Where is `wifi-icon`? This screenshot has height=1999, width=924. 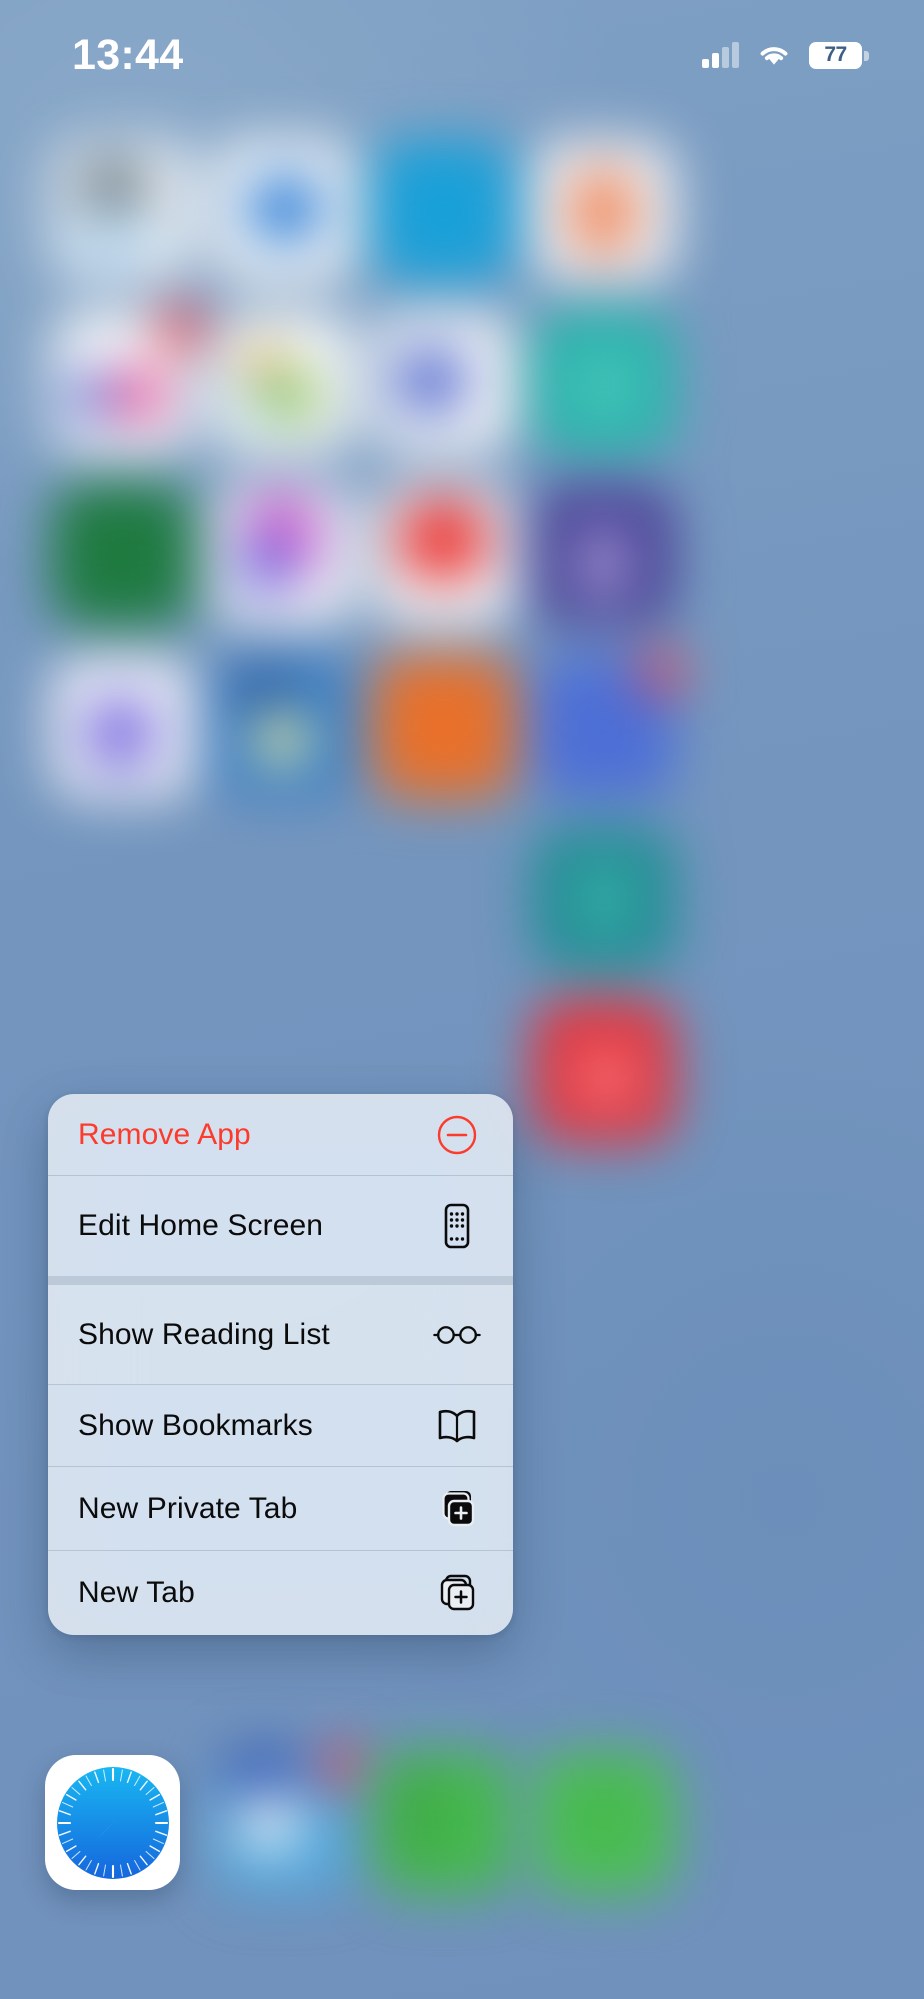
wifi-icon is located at coordinates (774, 55).